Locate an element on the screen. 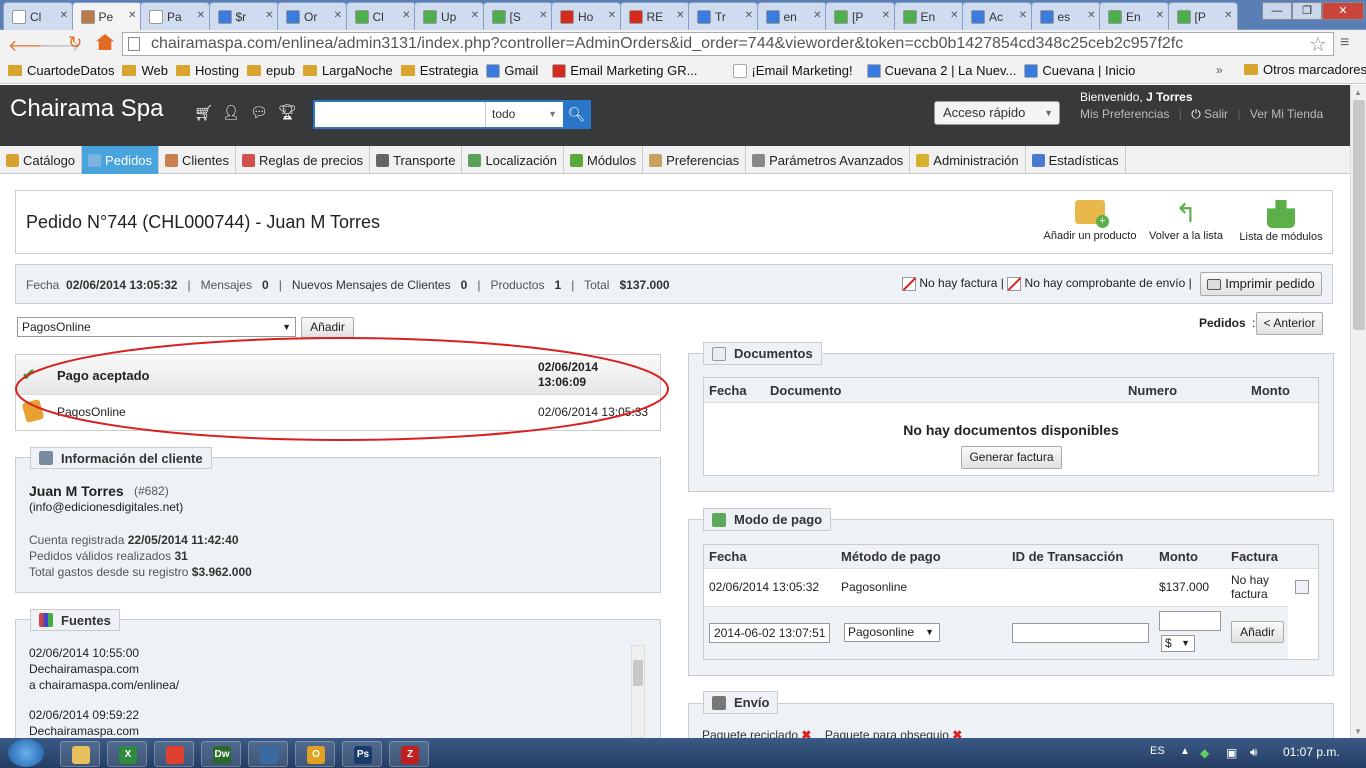 This screenshot has height=768, width=1366. module-list-button: Lista de módulos is located at coordinates (1281, 221).